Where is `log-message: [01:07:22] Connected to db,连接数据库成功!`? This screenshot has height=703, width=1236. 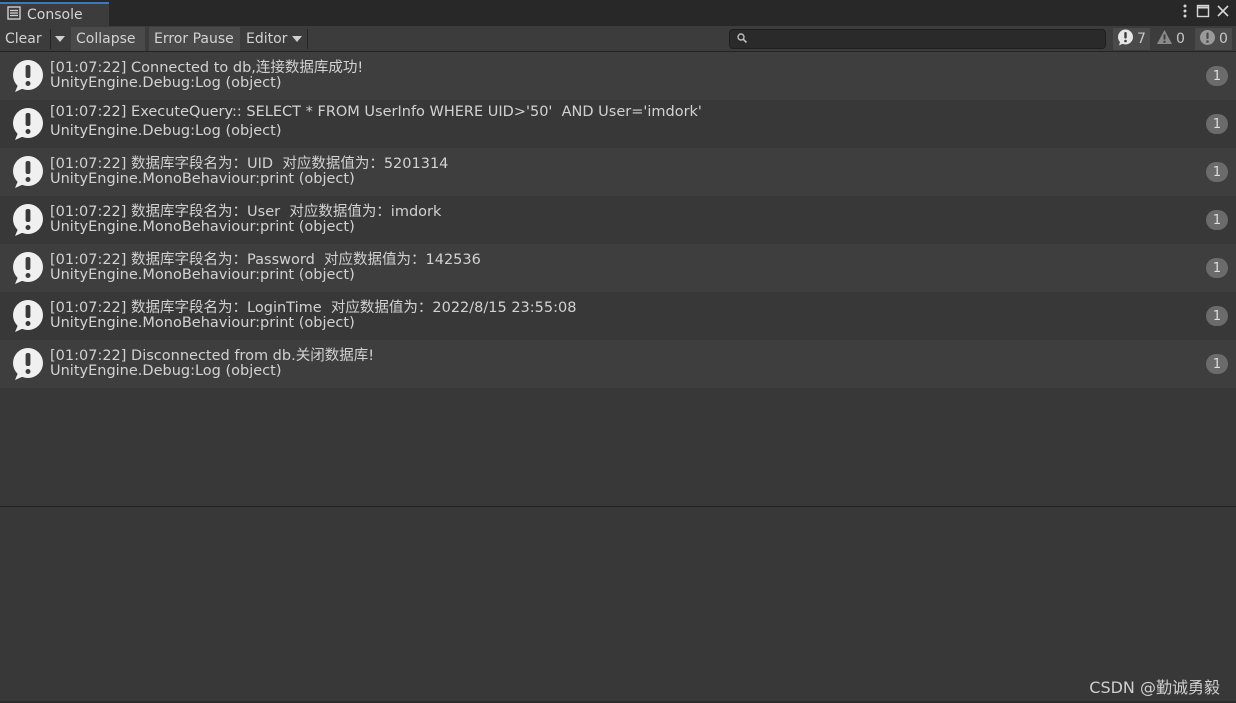
log-message: [01:07:22] Connected to db,连接数据库成功! is located at coordinates (207, 68).